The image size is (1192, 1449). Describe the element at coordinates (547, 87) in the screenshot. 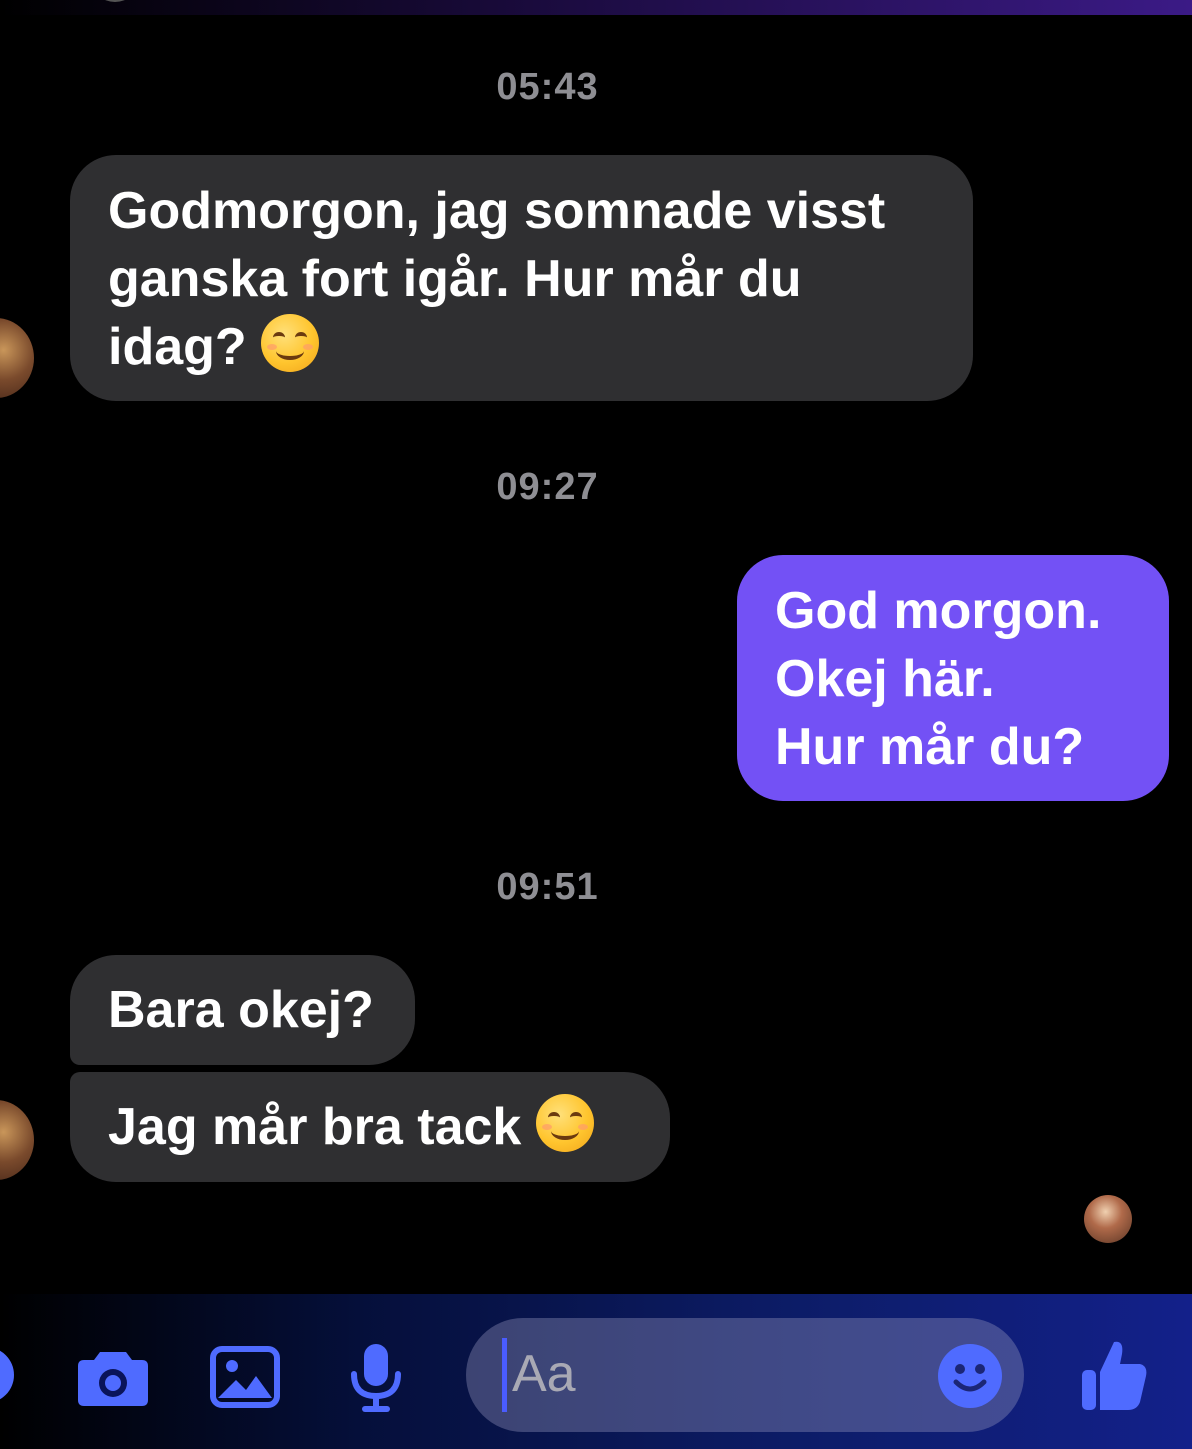

I see `timestamp: 05:43` at that location.